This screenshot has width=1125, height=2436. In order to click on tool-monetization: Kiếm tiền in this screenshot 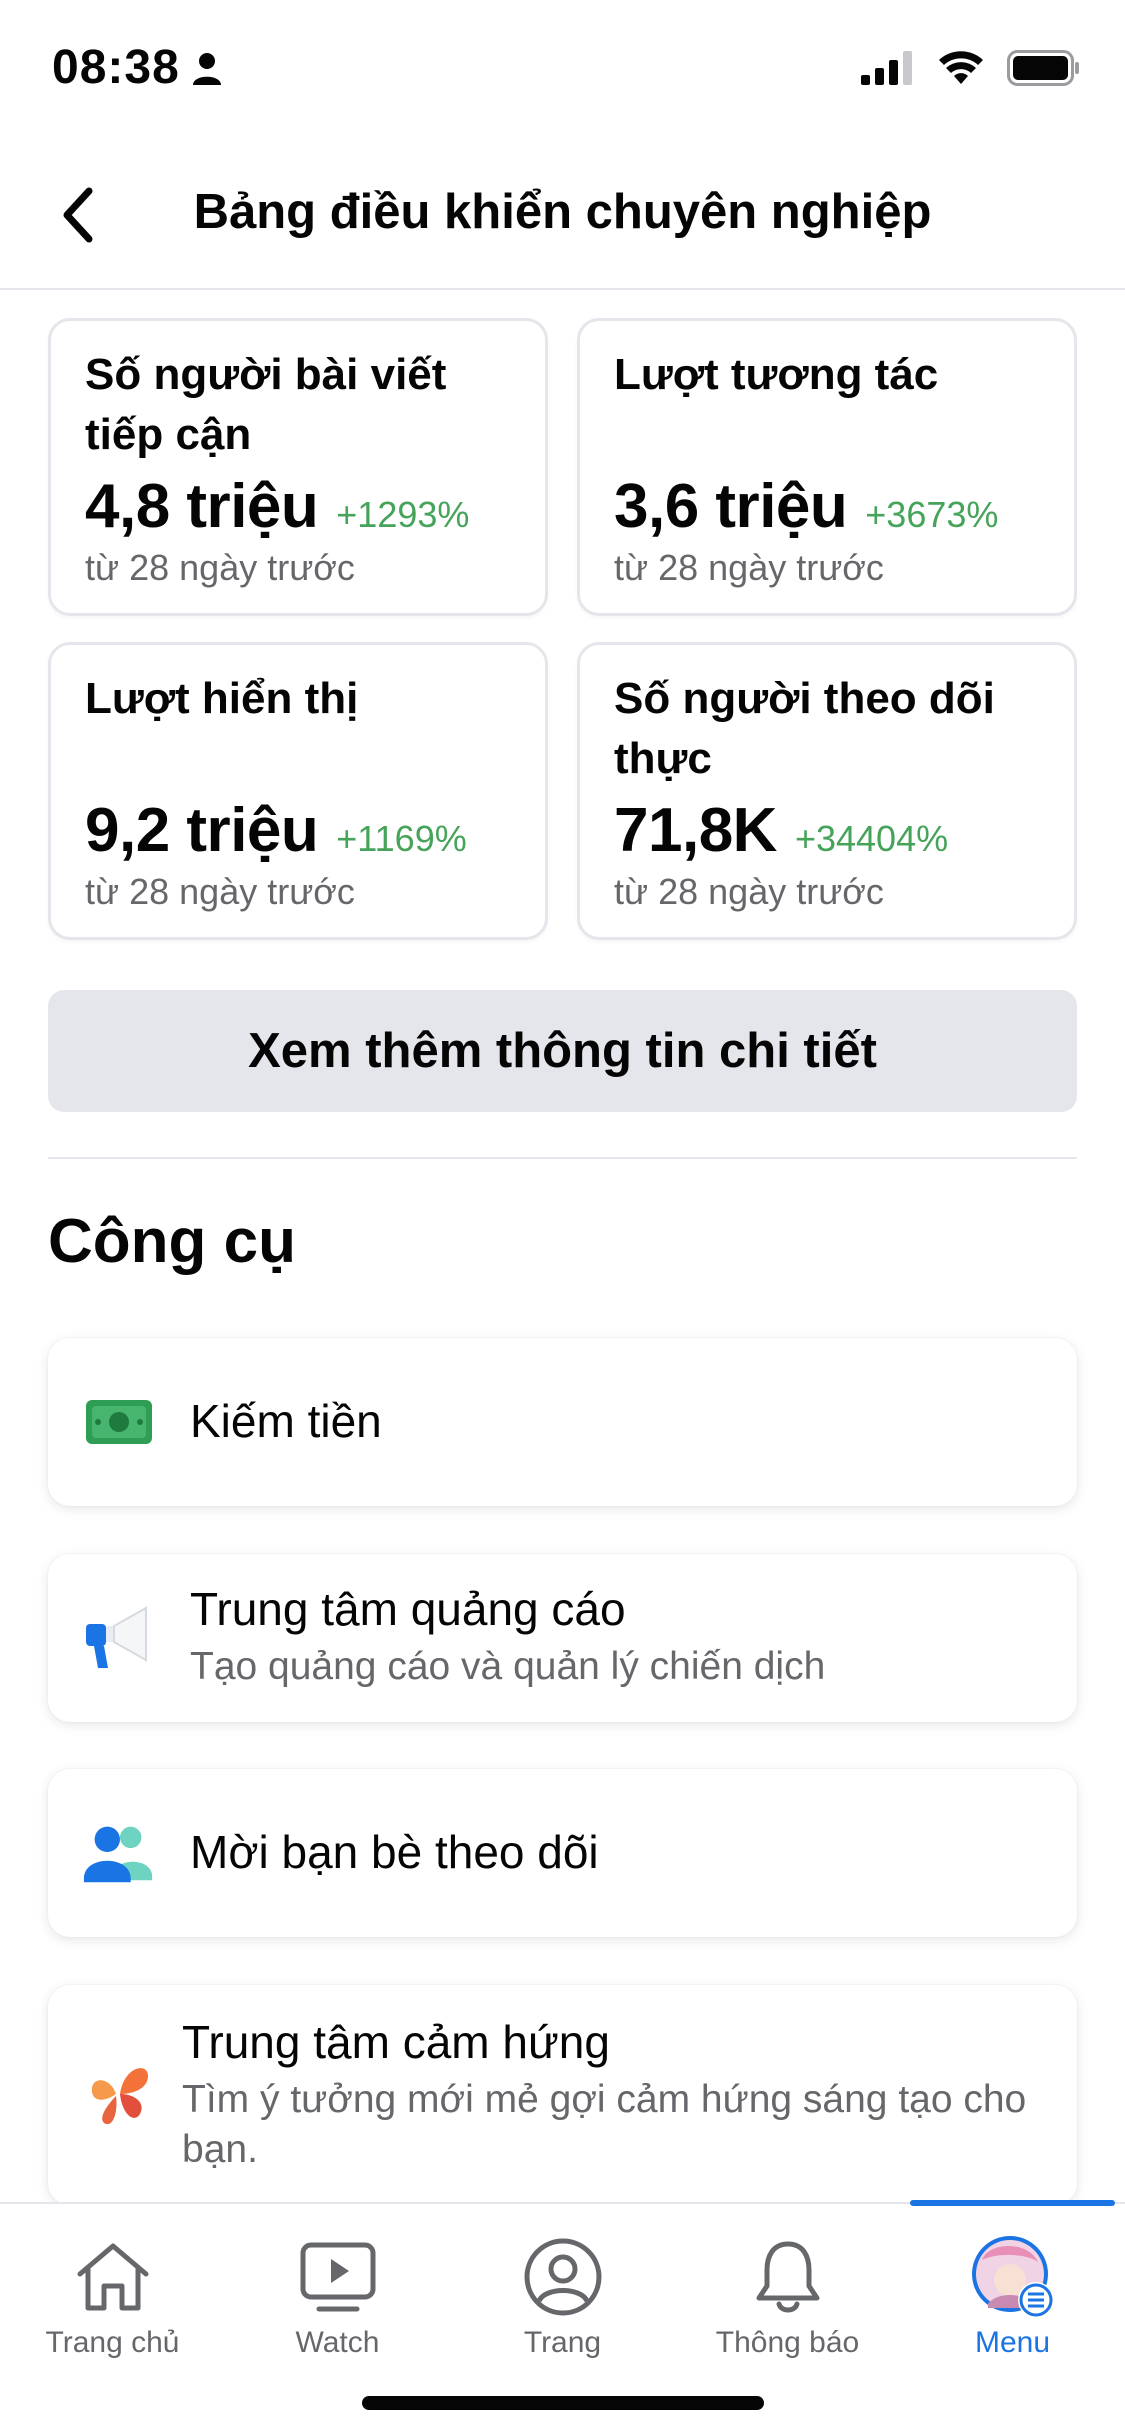, I will do `click(562, 1422)`.